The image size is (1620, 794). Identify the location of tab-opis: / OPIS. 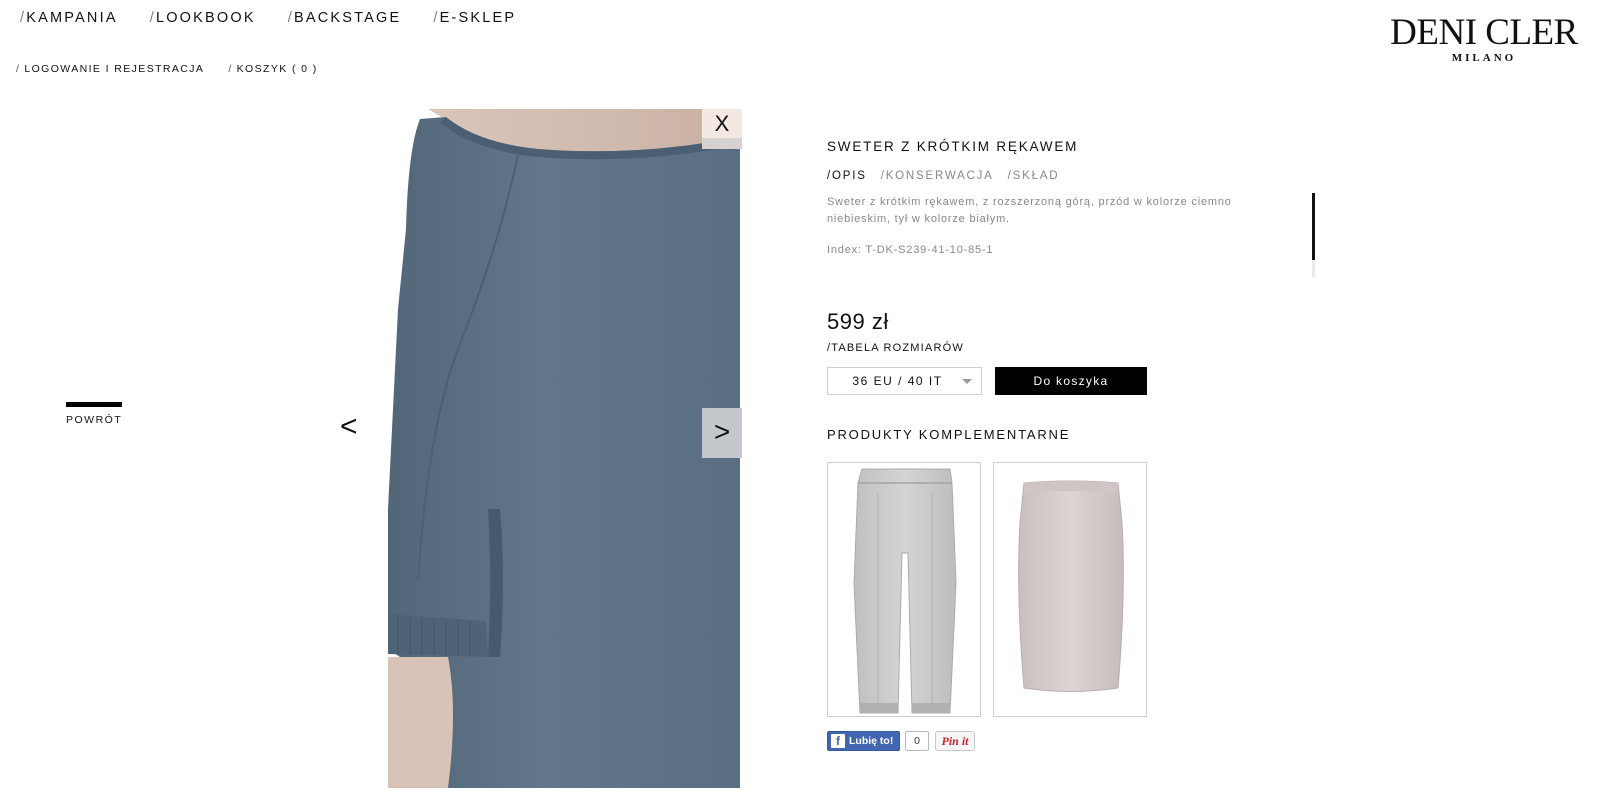
(847, 176).